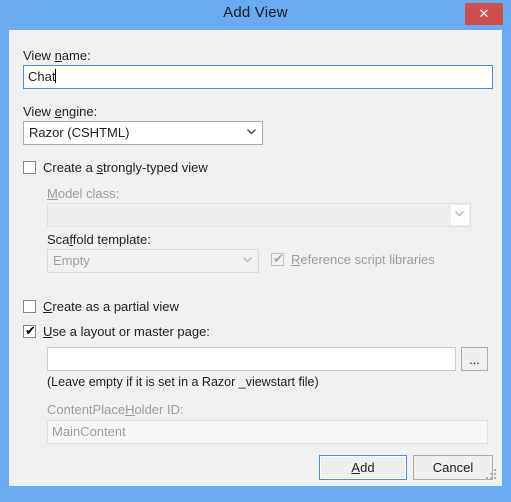 The width and height of the screenshot is (511, 502). What do you see at coordinates (251, 359) in the screenshot?
I see `layout-path-input` at bounding box center [251, 359].